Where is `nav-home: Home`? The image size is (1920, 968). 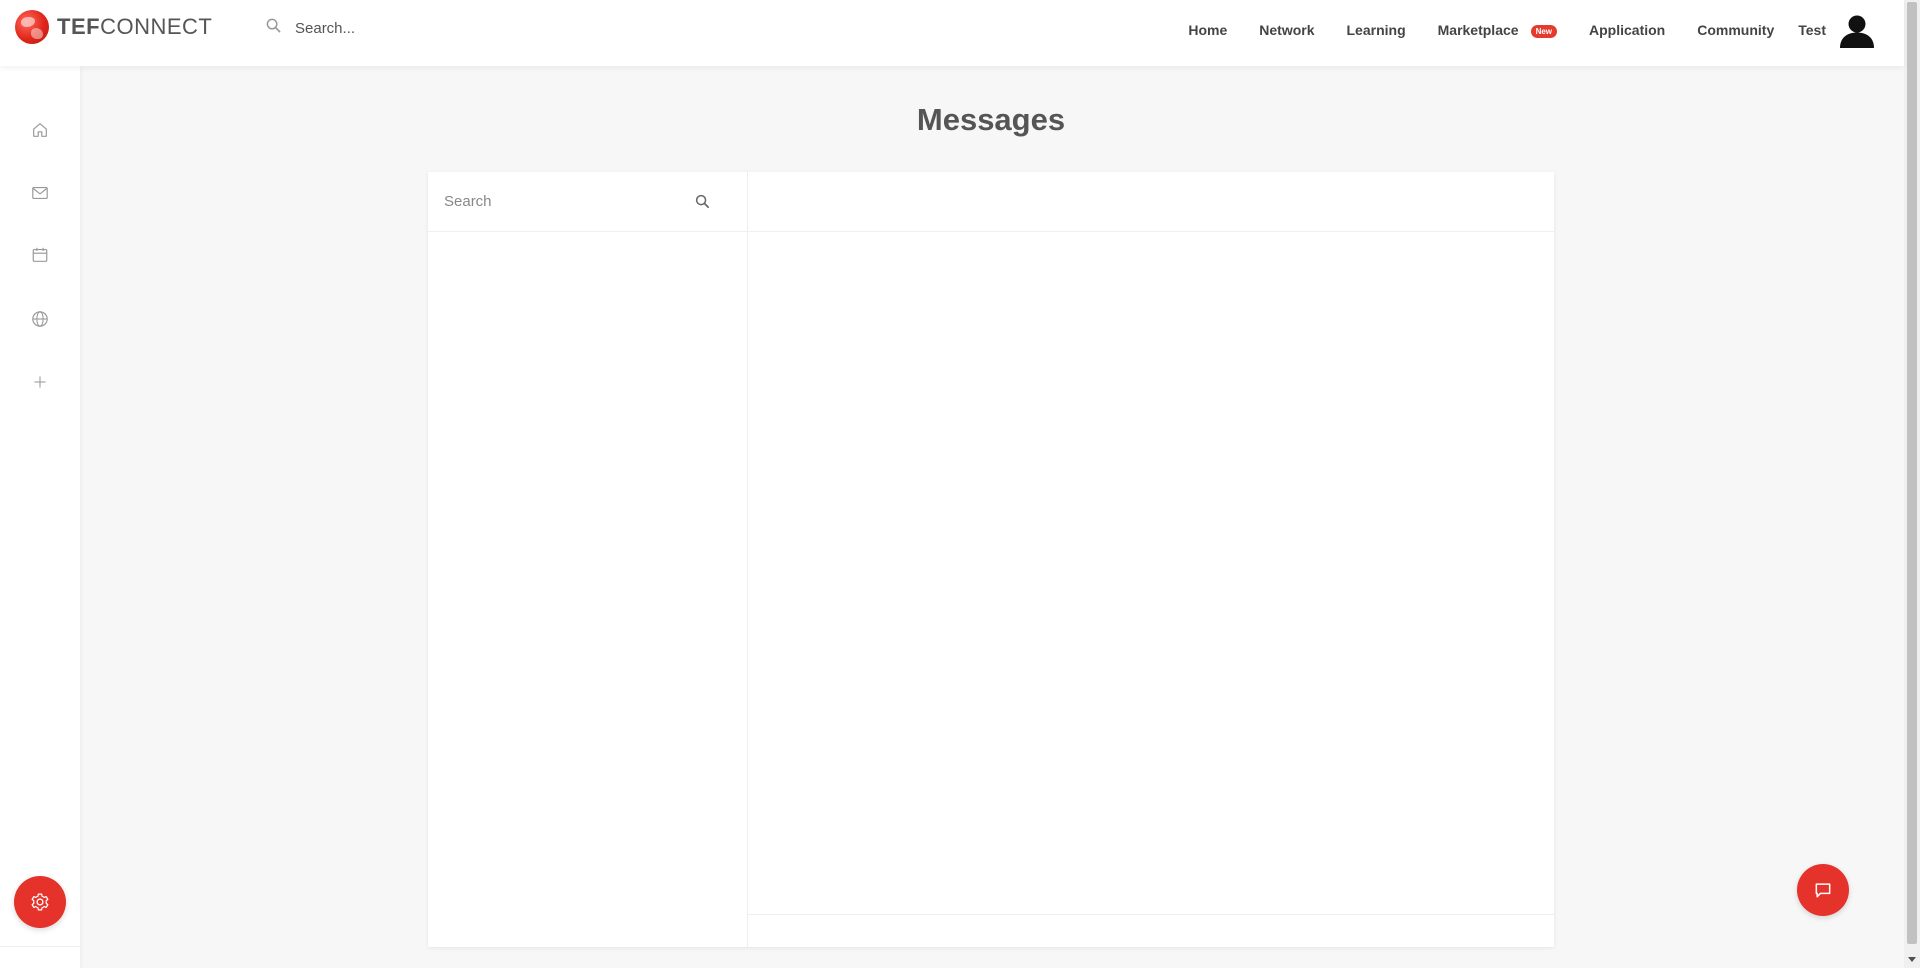
nav-home: Home is located at coordinates (1207, 30).